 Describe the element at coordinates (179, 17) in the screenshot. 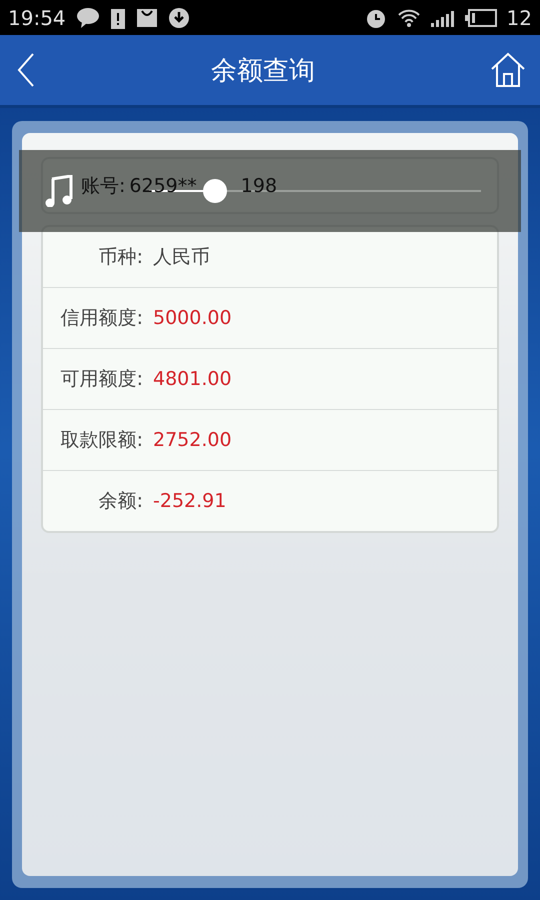

I see `download-icon` at that location.